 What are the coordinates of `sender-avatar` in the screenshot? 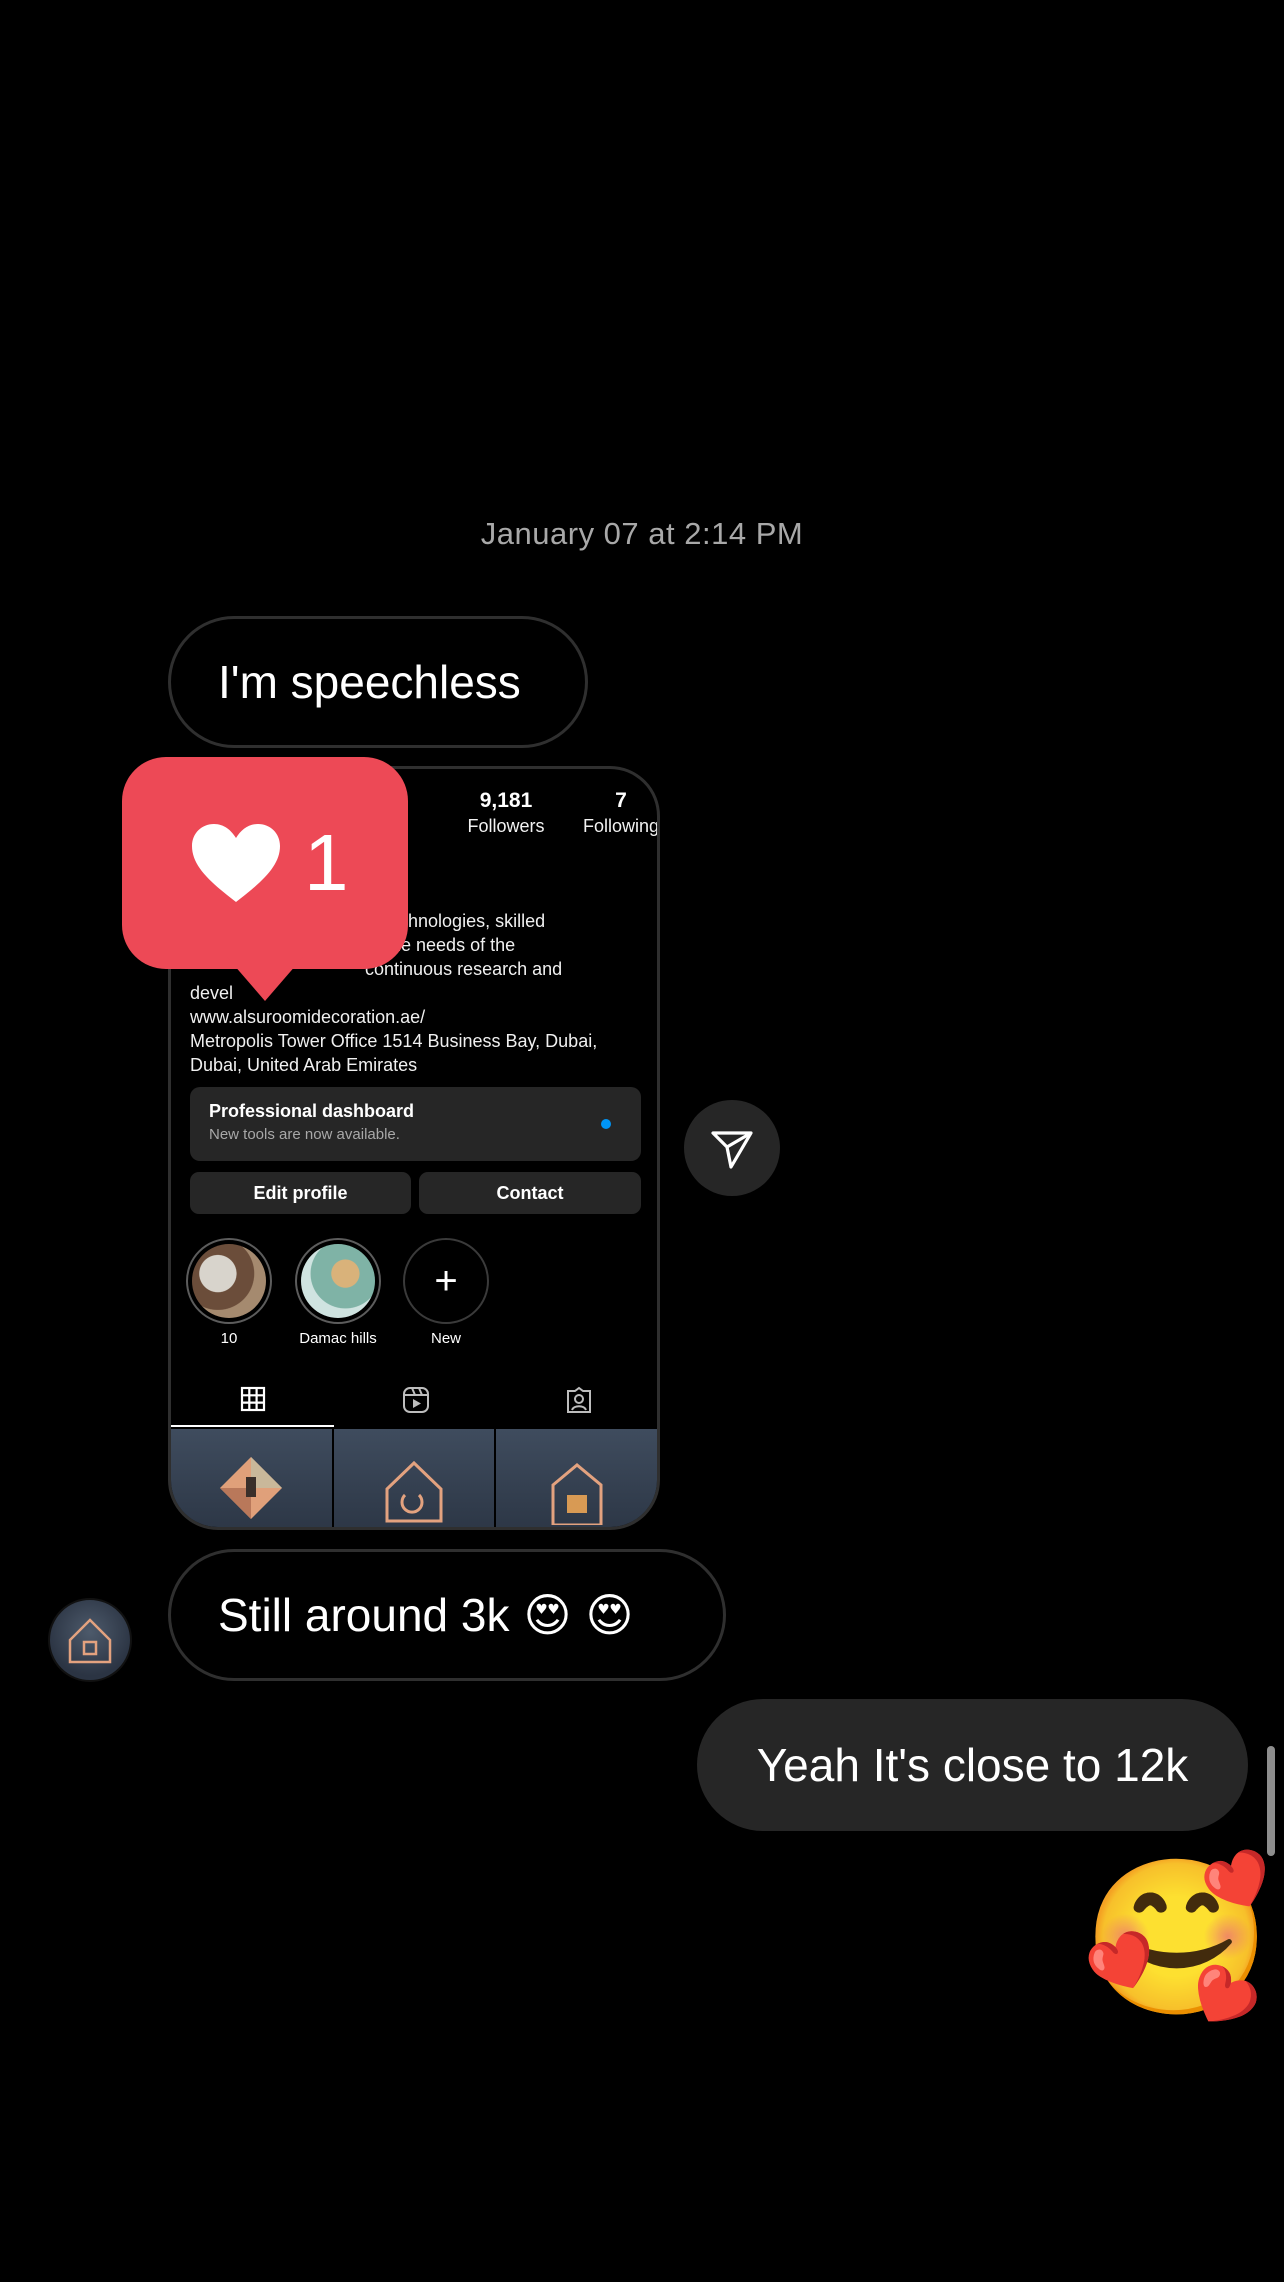 It's located at (90, 1640).